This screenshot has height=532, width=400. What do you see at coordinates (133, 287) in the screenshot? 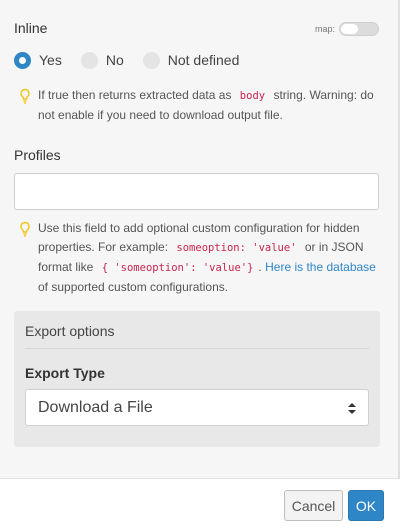
I see `profiles-hint-text-4: of supported custom configurations.` at bounding box center [133, 287].